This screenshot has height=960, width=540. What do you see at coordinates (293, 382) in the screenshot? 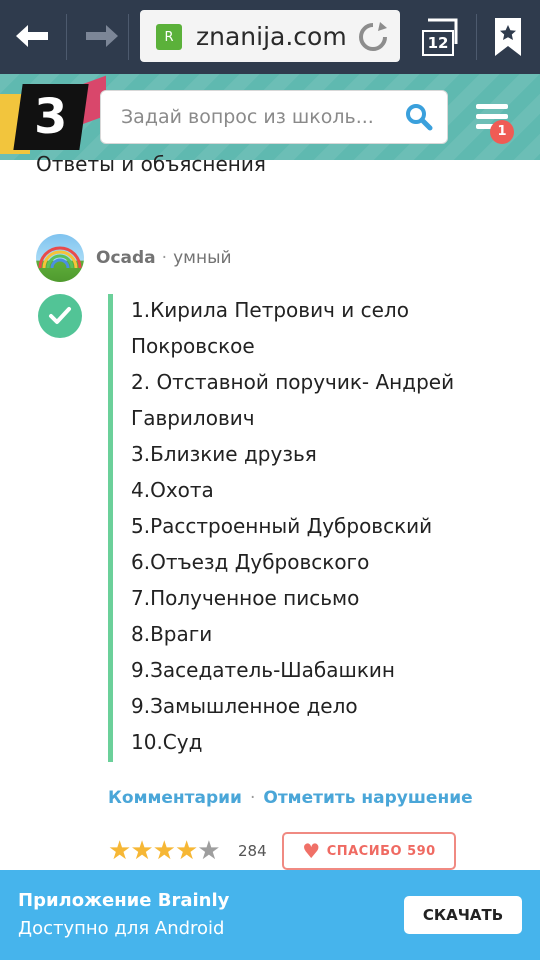
I see `answer-line: 2. Отставной поручик- Андрей` at bounding box center [293, 382].